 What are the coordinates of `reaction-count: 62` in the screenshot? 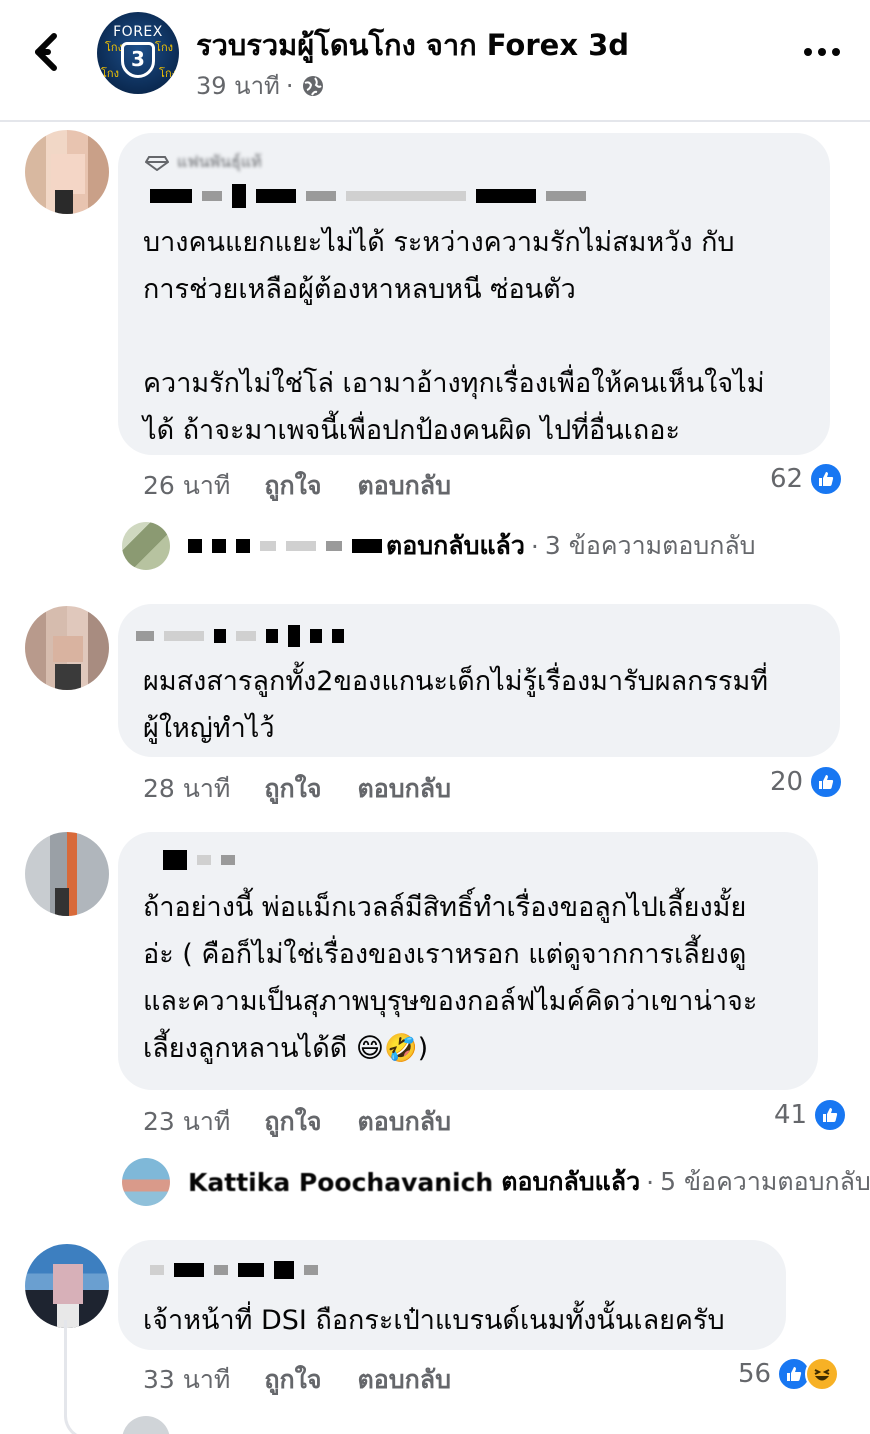 It's located at (787, 479).